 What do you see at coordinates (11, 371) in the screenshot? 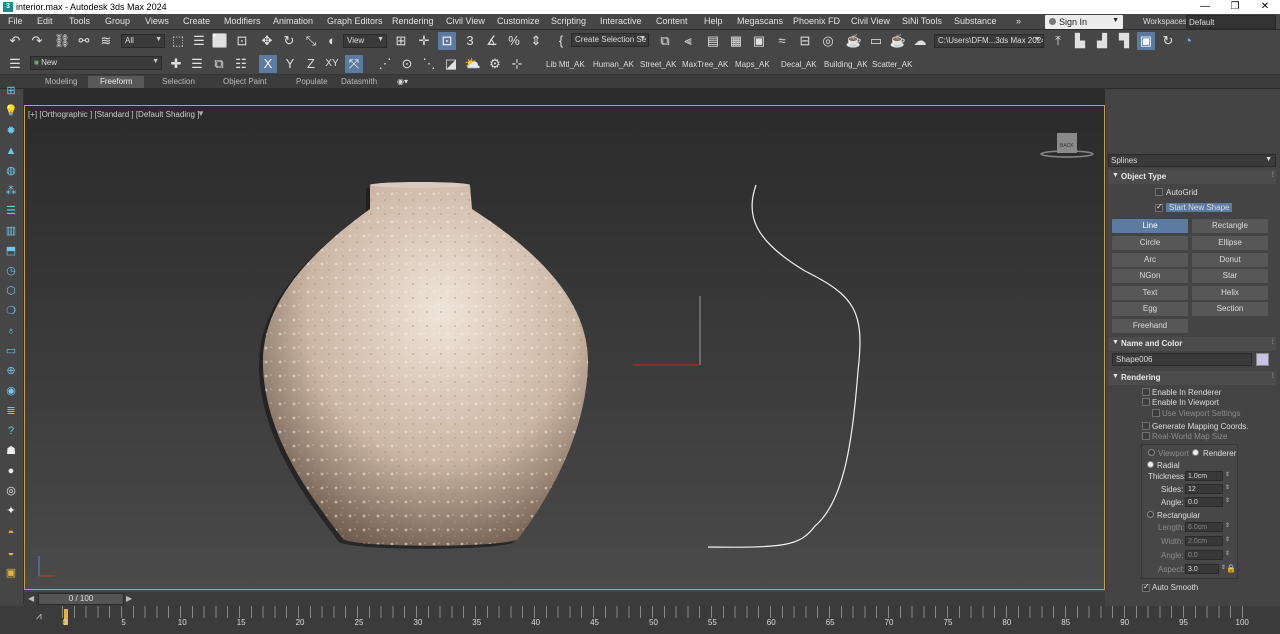
I see `dome-icon: ⊕` at bounding box center [11, 371].